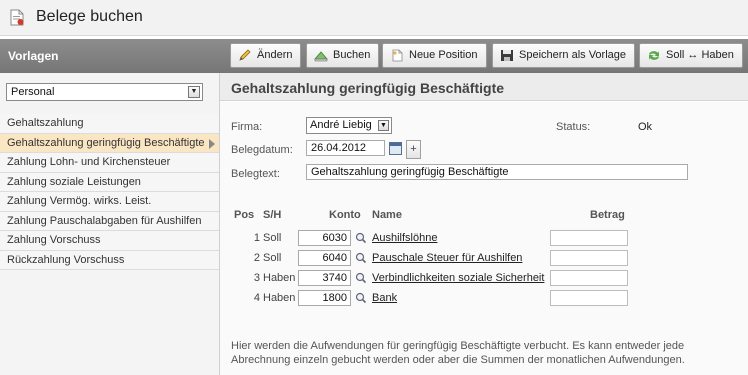 This screenshot has width=748, height=375. Describe the element at coordinates (89, 16) in the screenshot. I see `app-title: Belege buchen` at that location.